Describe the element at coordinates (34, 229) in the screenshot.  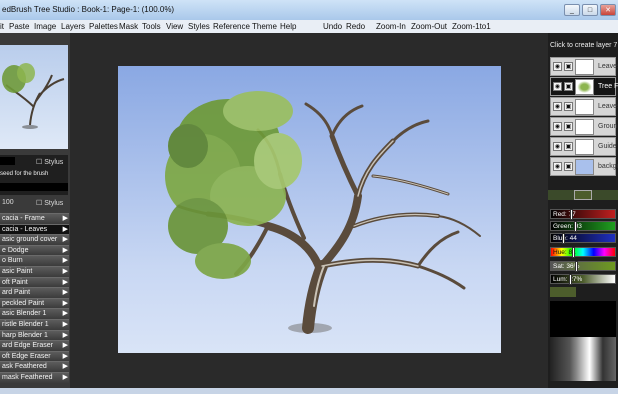
I see `brush-item: cacia - Leaves ▶` at that location.